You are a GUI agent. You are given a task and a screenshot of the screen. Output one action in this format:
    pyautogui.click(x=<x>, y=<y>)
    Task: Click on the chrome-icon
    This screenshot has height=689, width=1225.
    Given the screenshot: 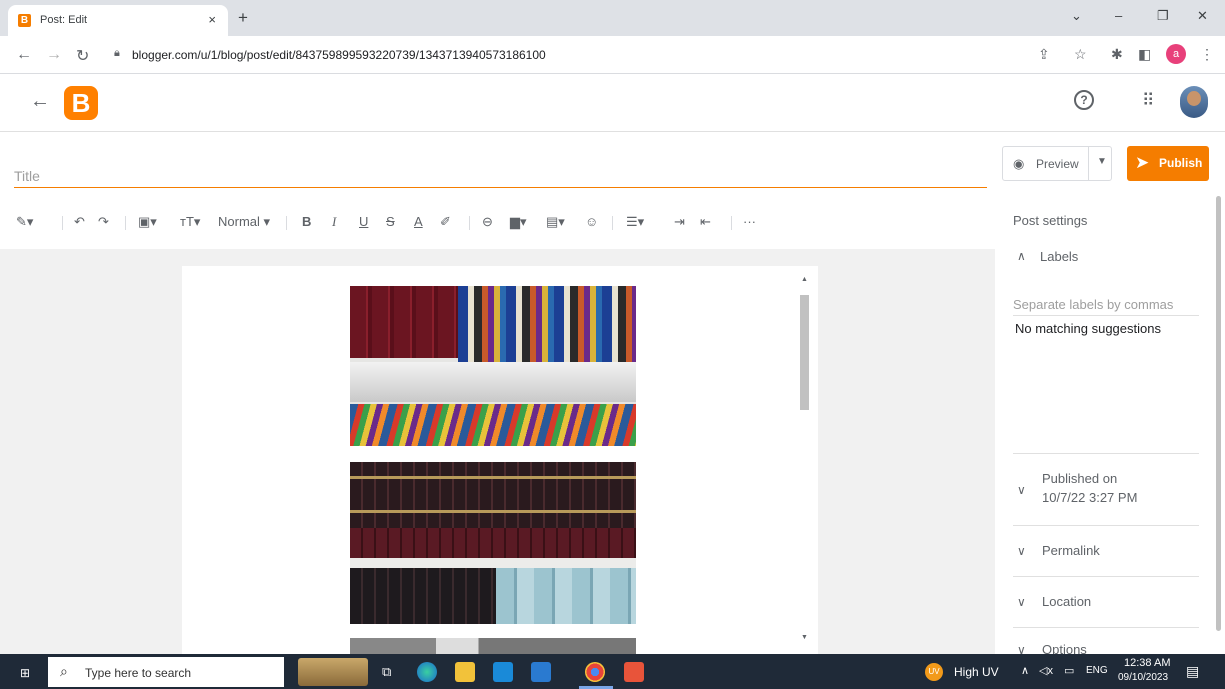 What is the action you would take?
    pyautogui.click(x=595, y=672)
    